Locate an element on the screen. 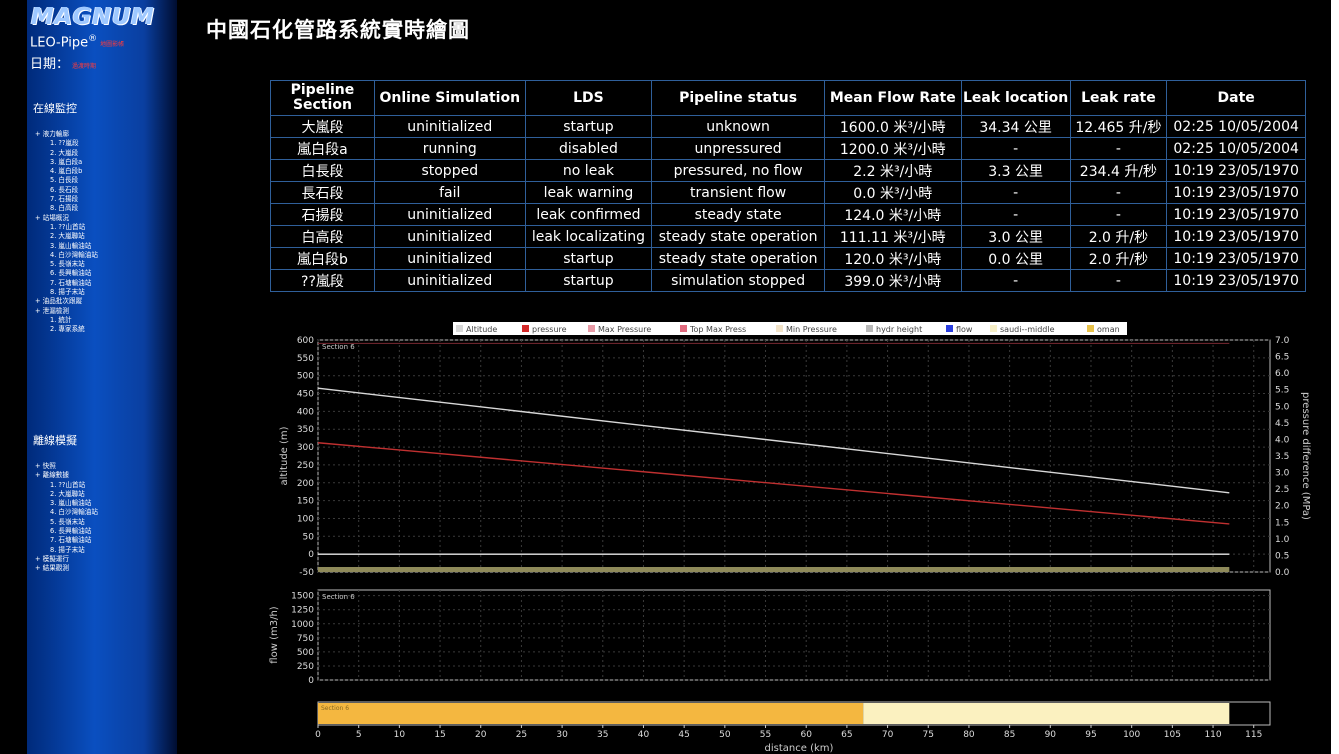 The height and width of the screenshot is (754, 1339). y2-tick-label: 4.5 is located at coordinates (1282, 424).